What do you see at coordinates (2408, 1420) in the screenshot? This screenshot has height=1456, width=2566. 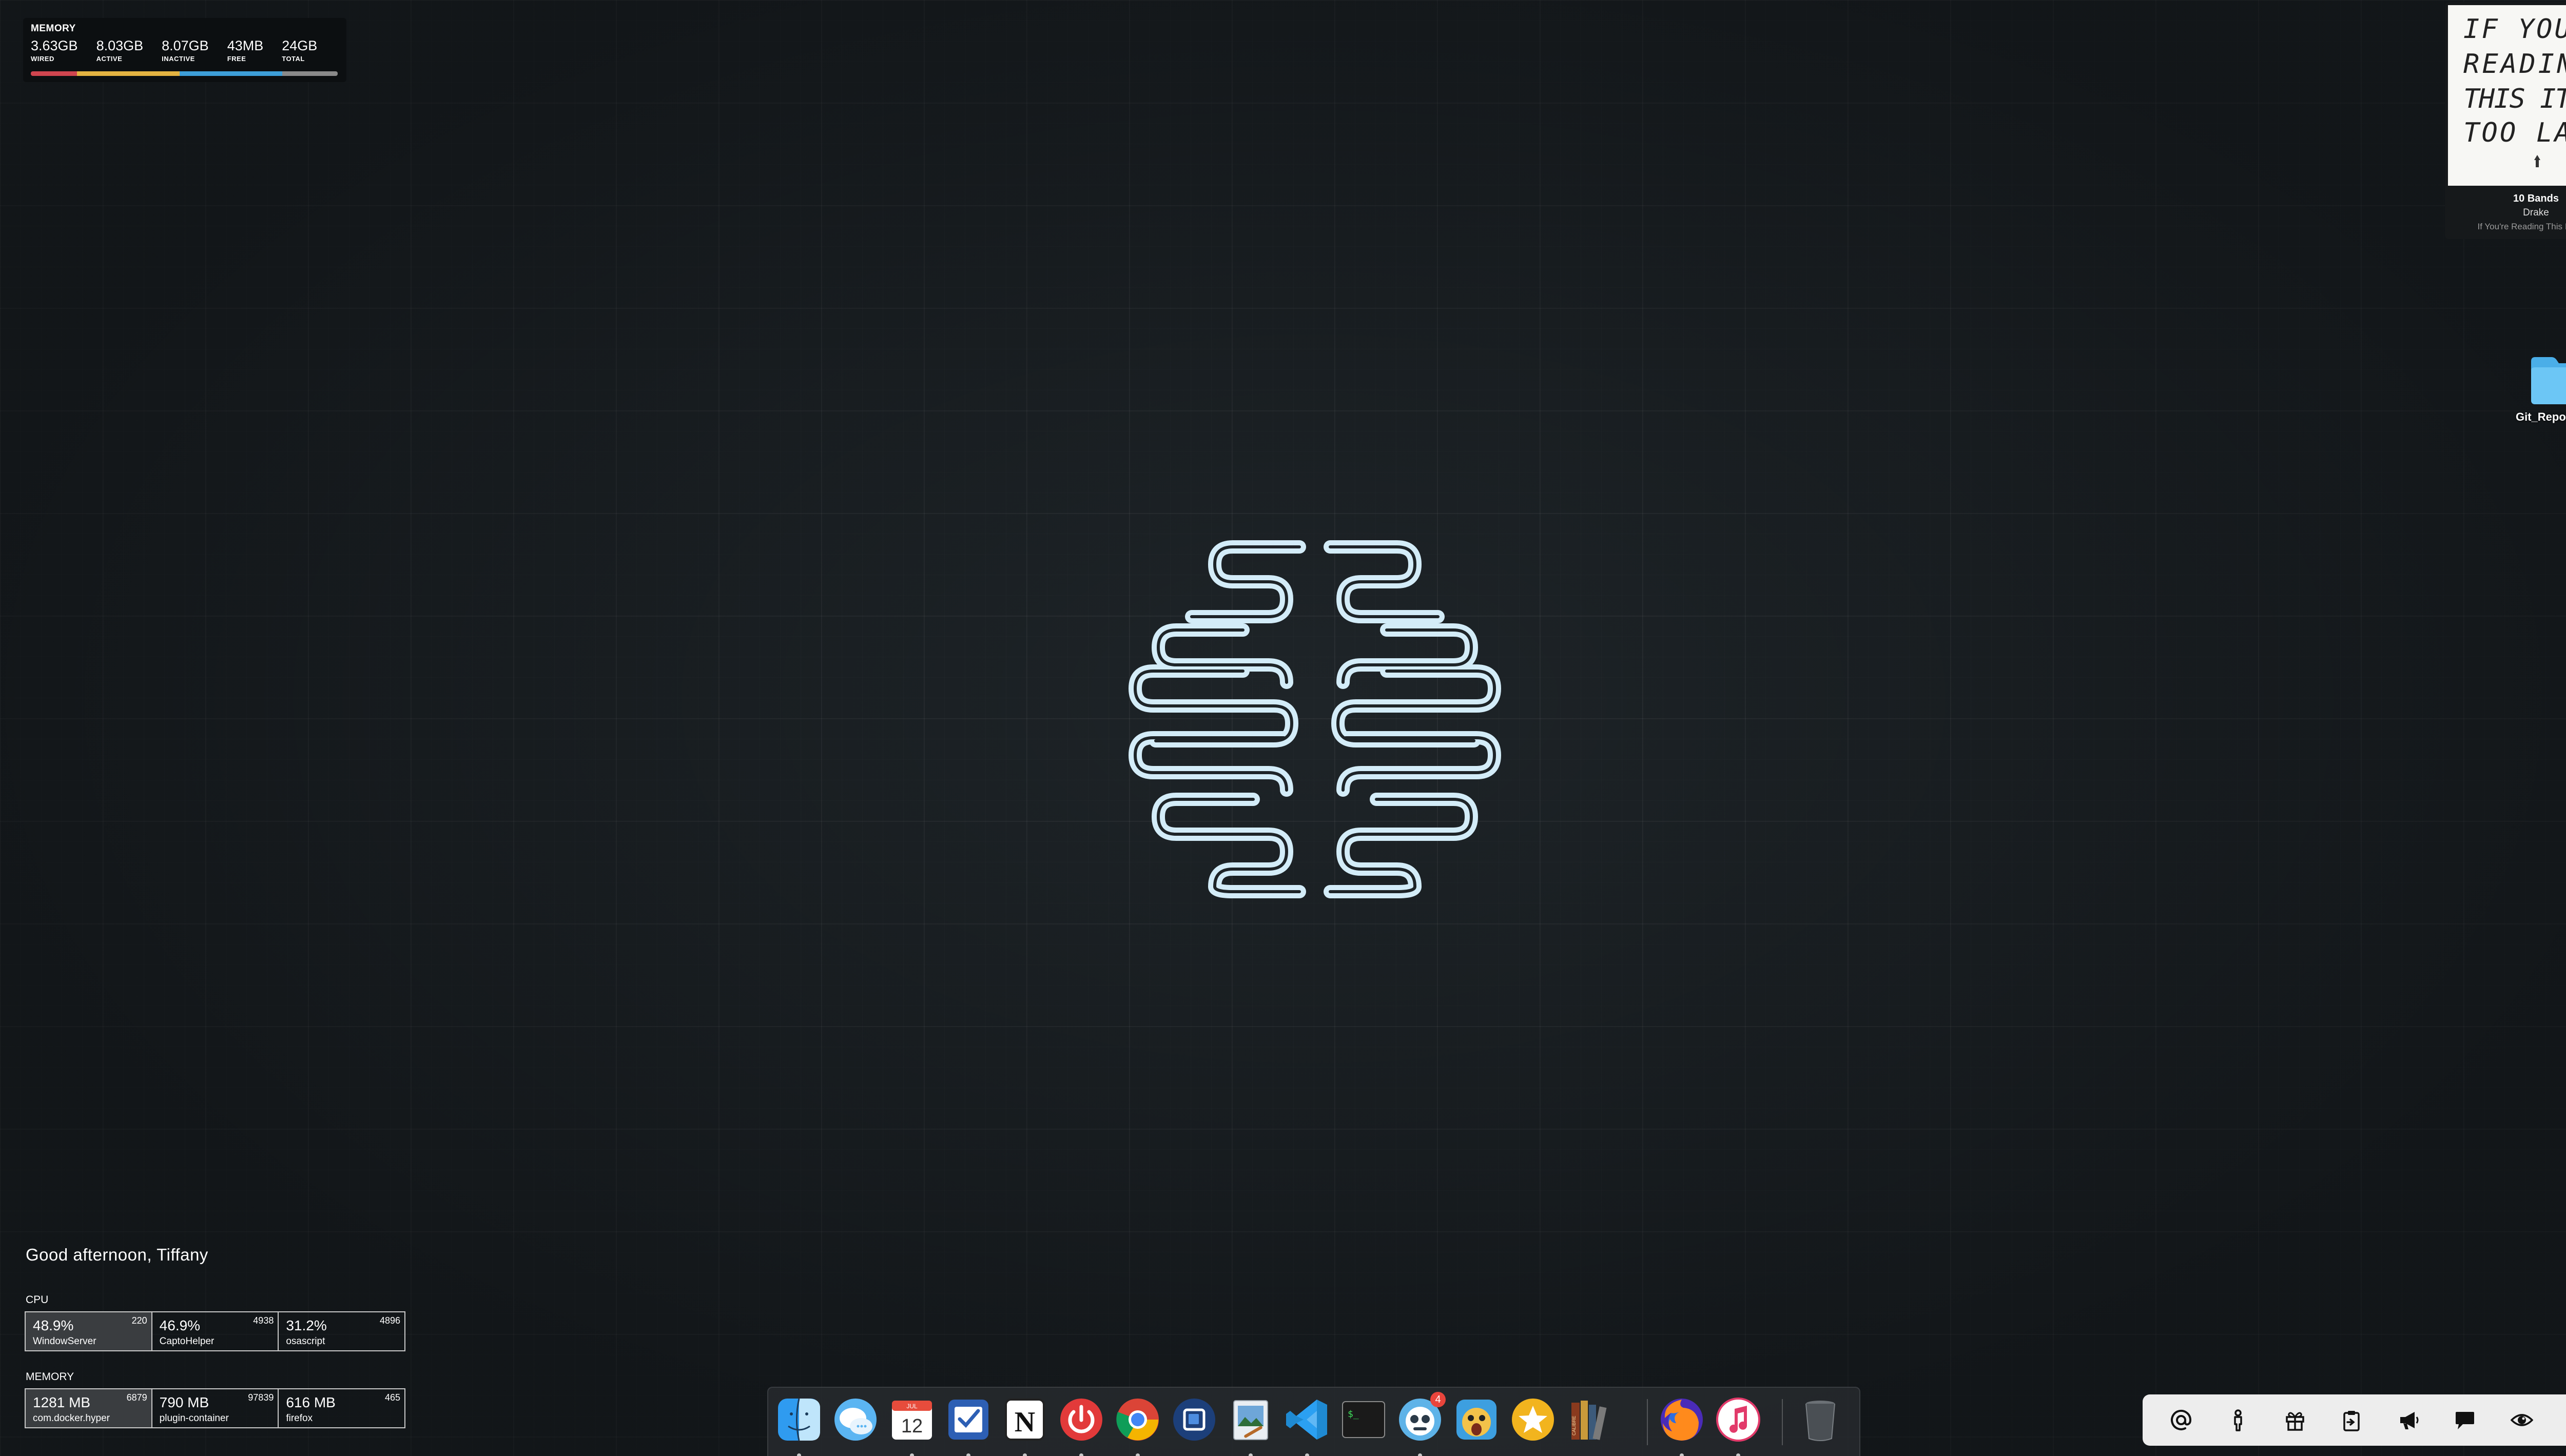 I see `megaphone-button` at bounding box center [2408, 1420].